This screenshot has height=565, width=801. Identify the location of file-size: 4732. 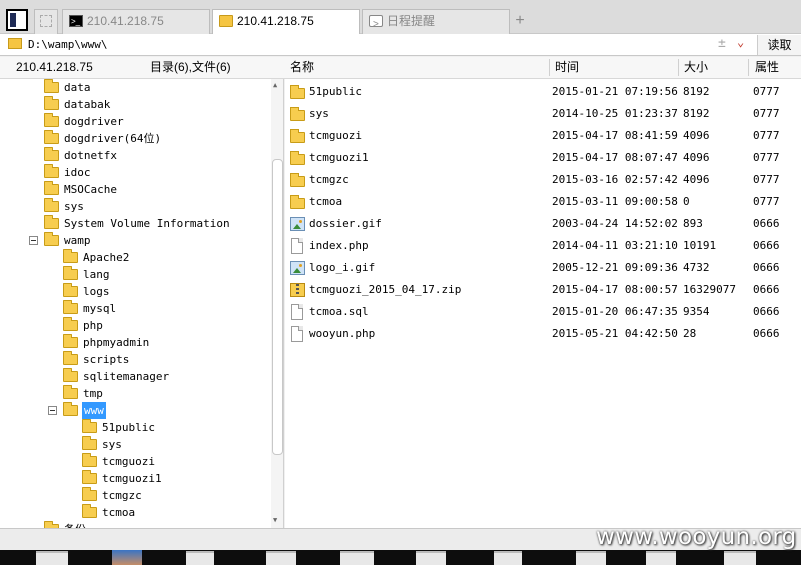
(696, 267).